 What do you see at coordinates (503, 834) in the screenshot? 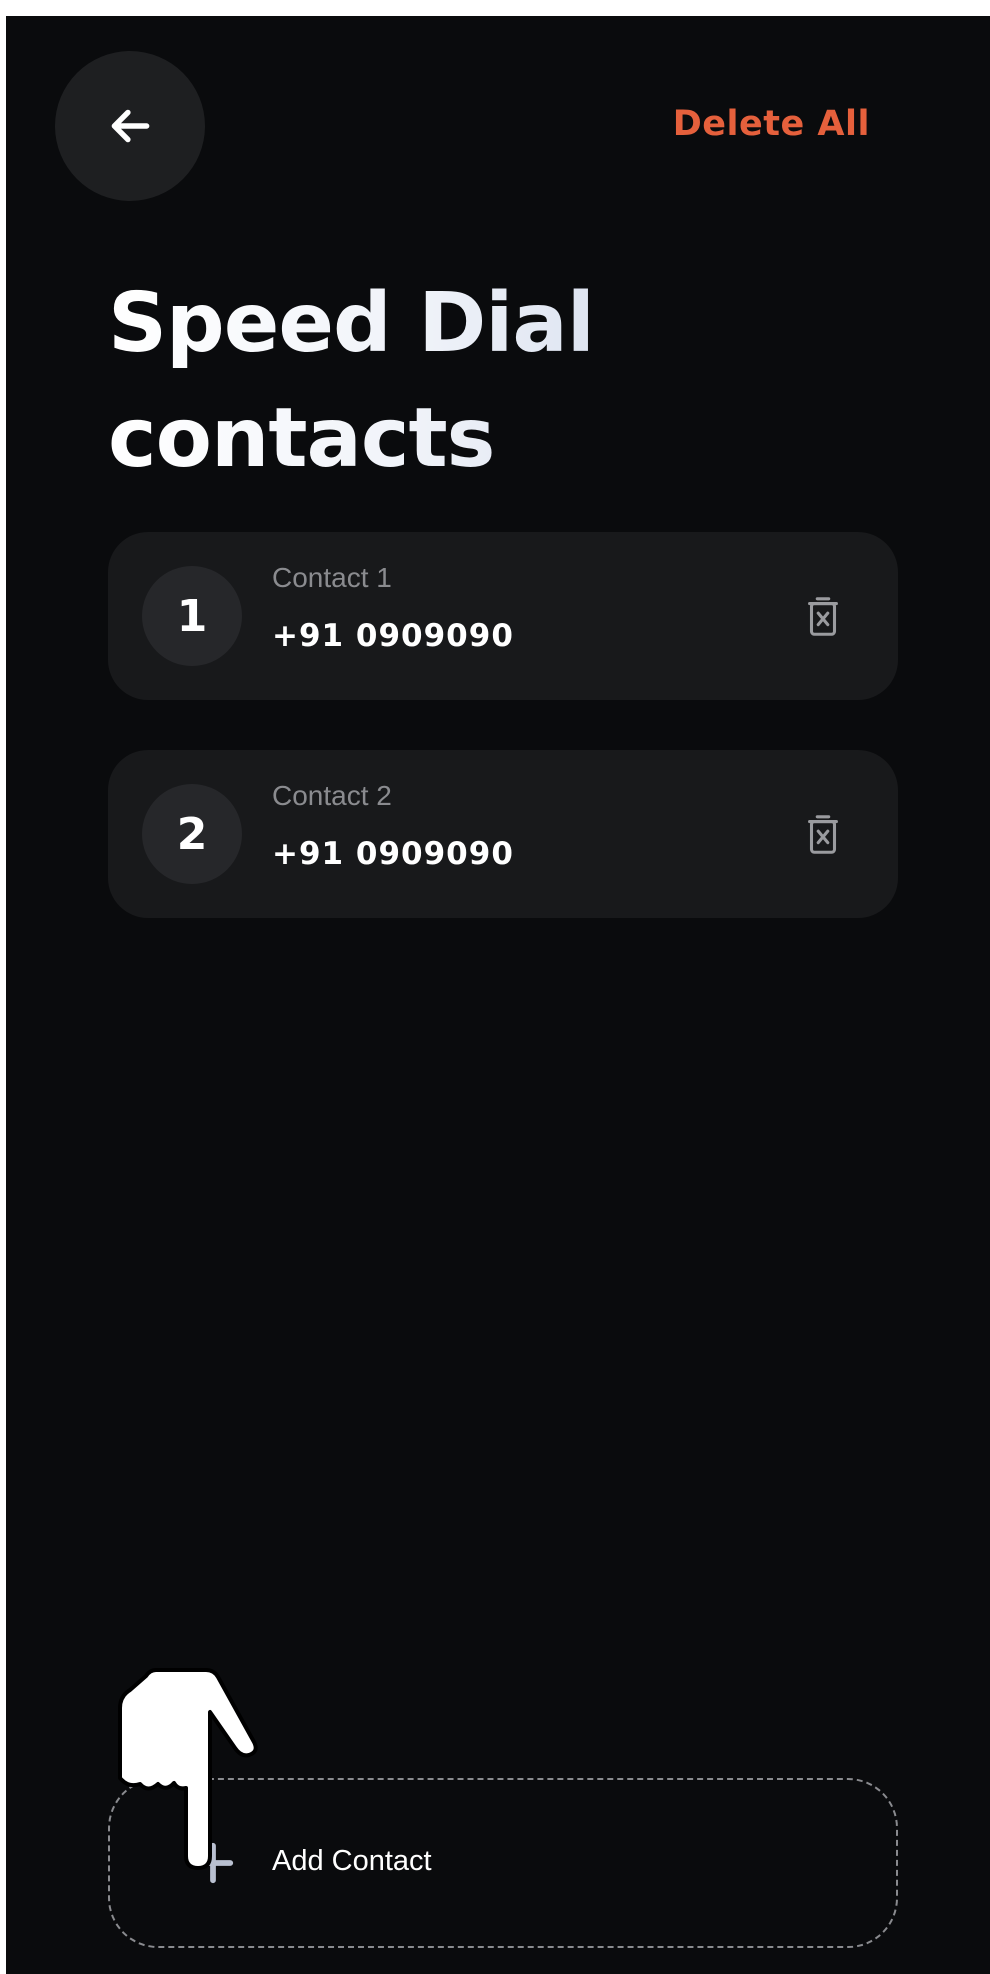
I see `contact-card: 2 Contact 2 +91 0909090` at bounding box center [503, 834].